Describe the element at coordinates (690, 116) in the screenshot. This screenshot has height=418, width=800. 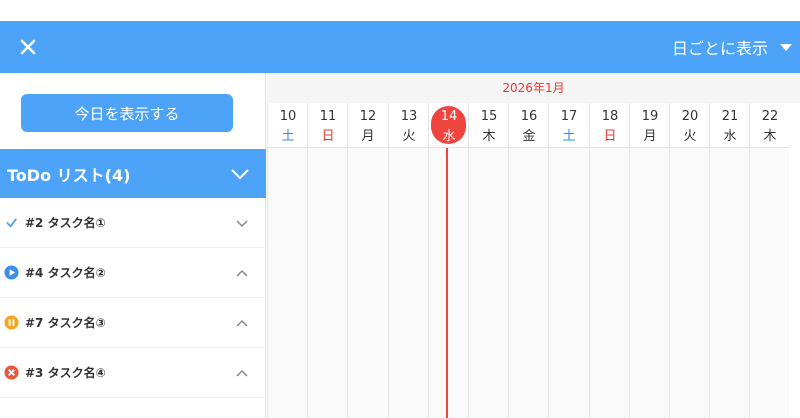
I see `day-number: 20` at that location.